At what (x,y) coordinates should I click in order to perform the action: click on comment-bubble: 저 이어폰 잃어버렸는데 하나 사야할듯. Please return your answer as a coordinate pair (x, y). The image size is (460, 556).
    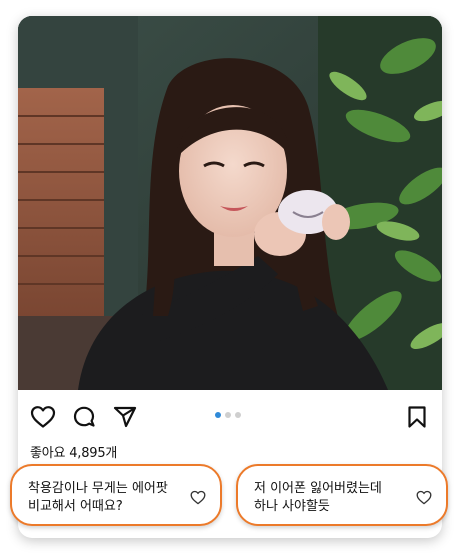
    Looking at the image, I should click on (342, 495).